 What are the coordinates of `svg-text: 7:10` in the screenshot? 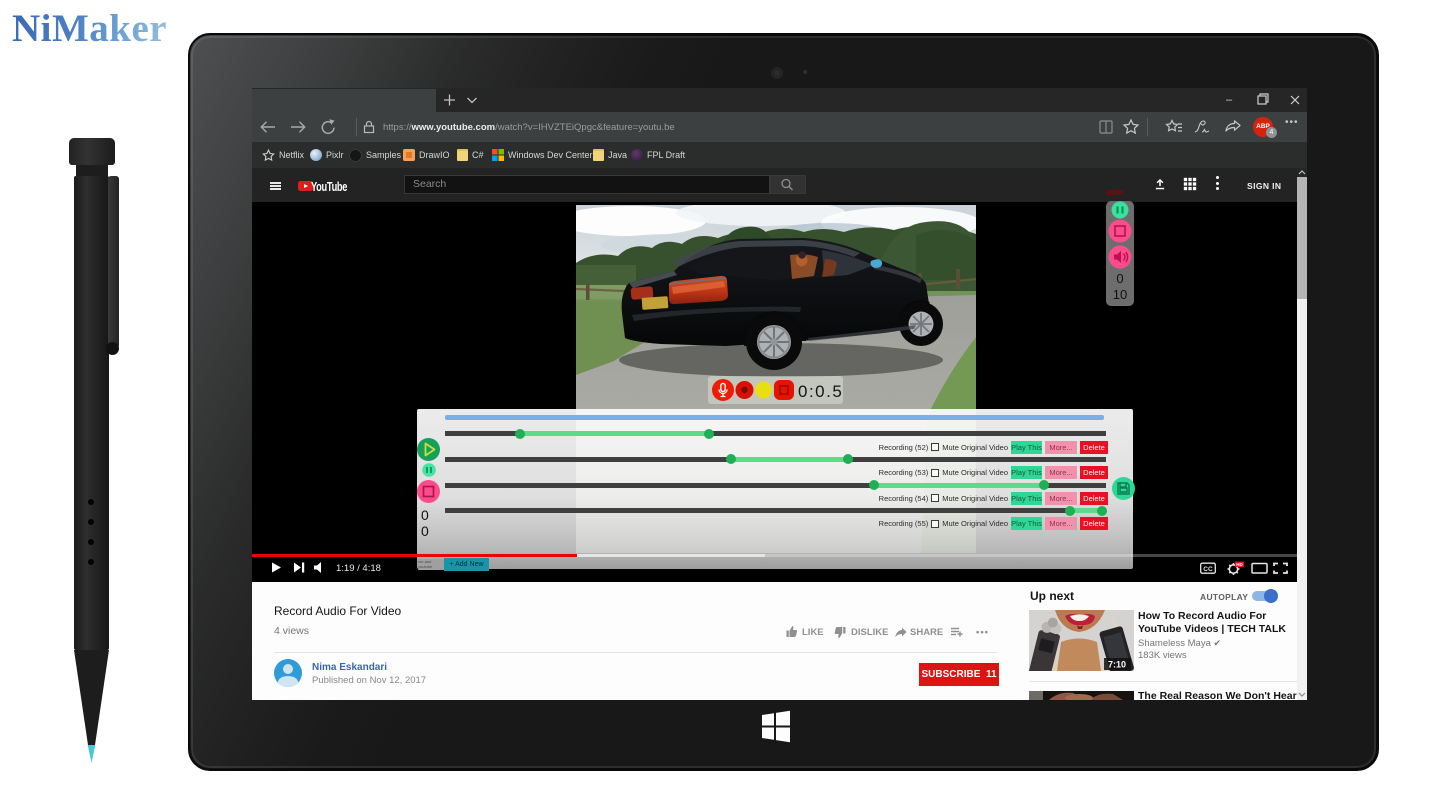 It's located at (1117, 665).